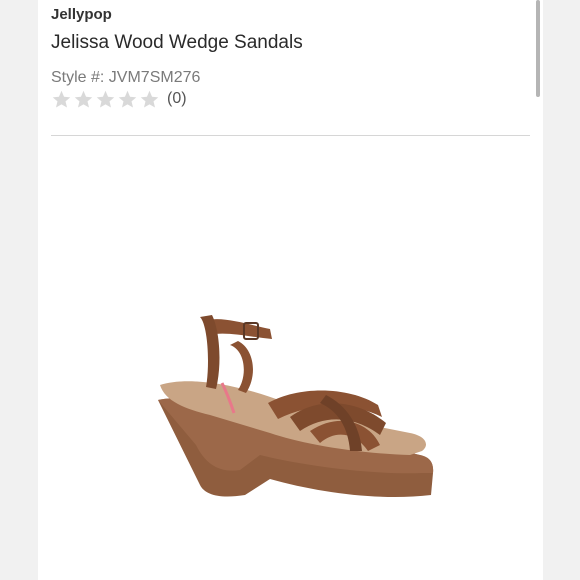 This screenshot has height=580, width=580. Describe the element at coordinates (81, 14) in the screenshot. I see `brand-name: Jellypop` at that location.